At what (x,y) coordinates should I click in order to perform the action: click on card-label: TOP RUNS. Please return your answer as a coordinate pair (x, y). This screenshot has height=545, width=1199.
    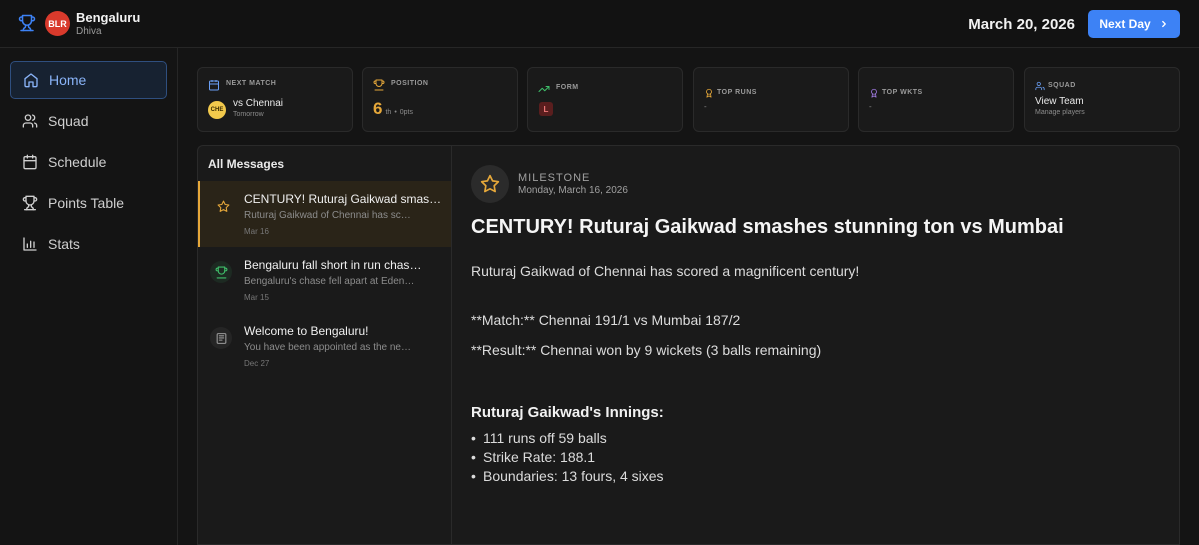
    Looking at the image, I should click on (737, 92).